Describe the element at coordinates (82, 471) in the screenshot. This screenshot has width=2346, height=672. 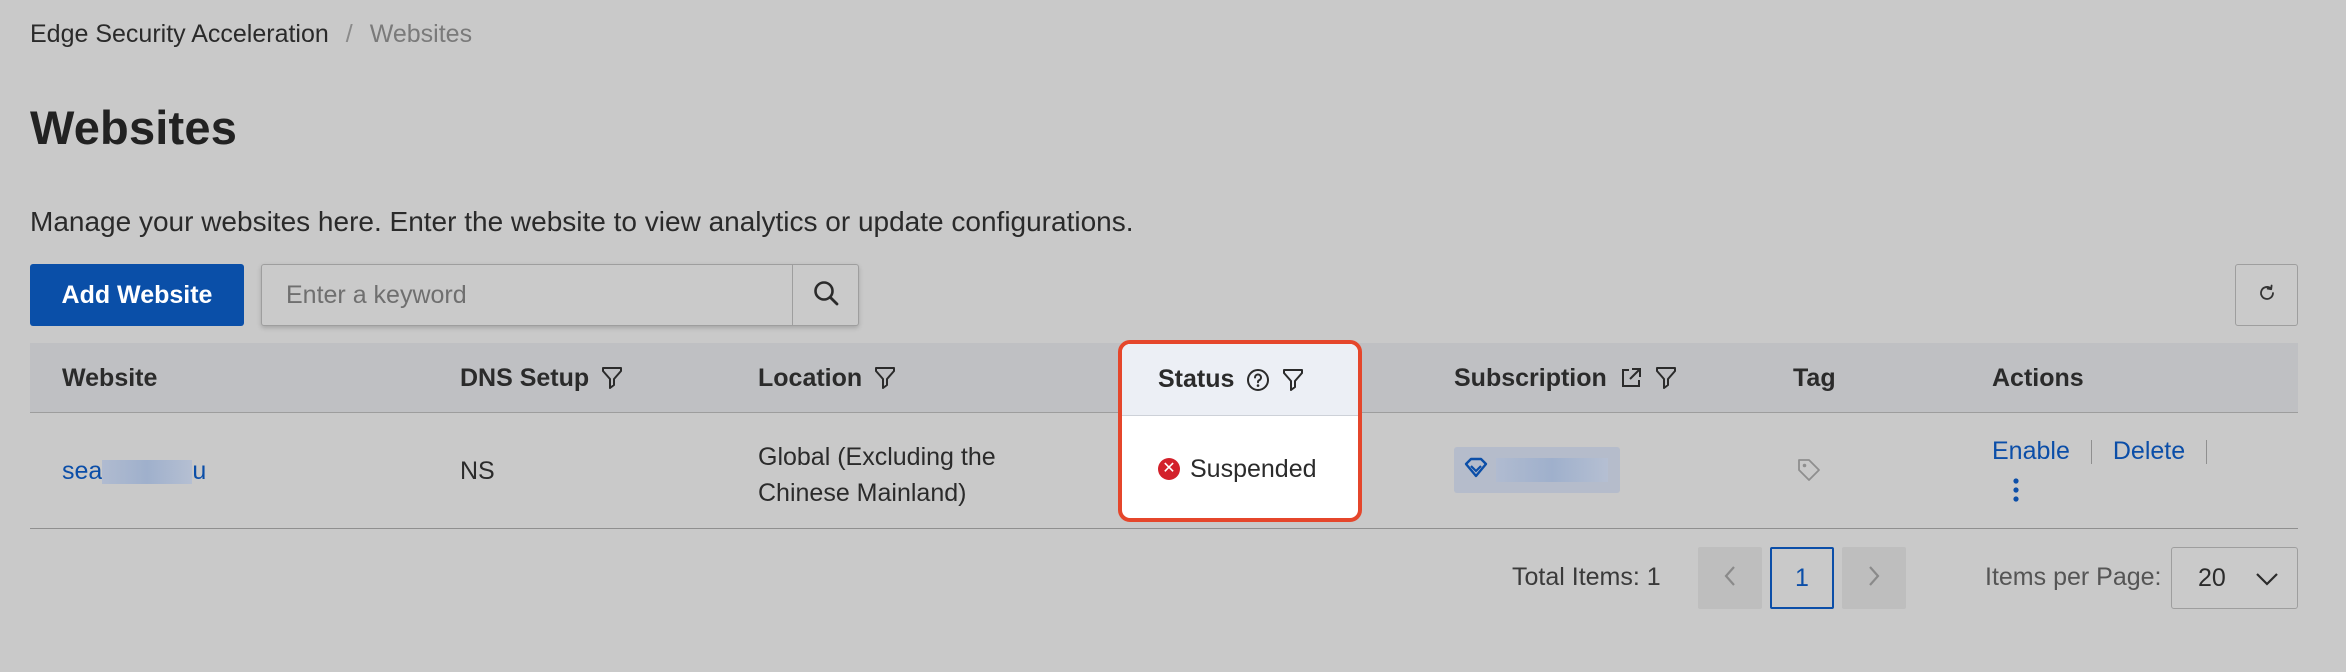
I see `website-link-prefix: sea` at that location.